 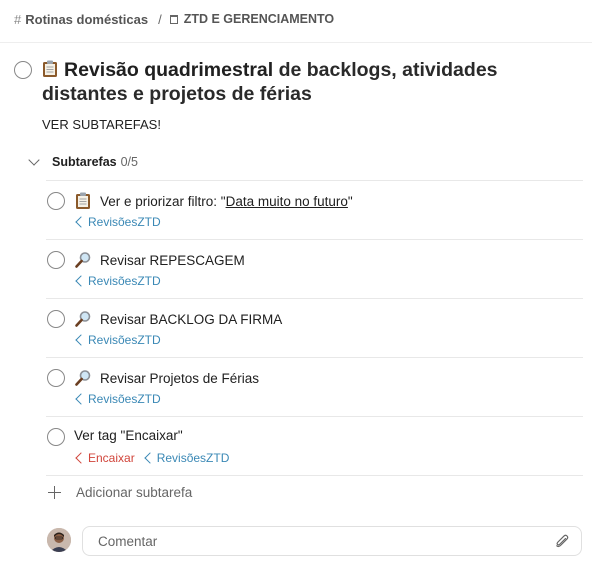 I want to click on section-icon, so click(x=173, y=19).